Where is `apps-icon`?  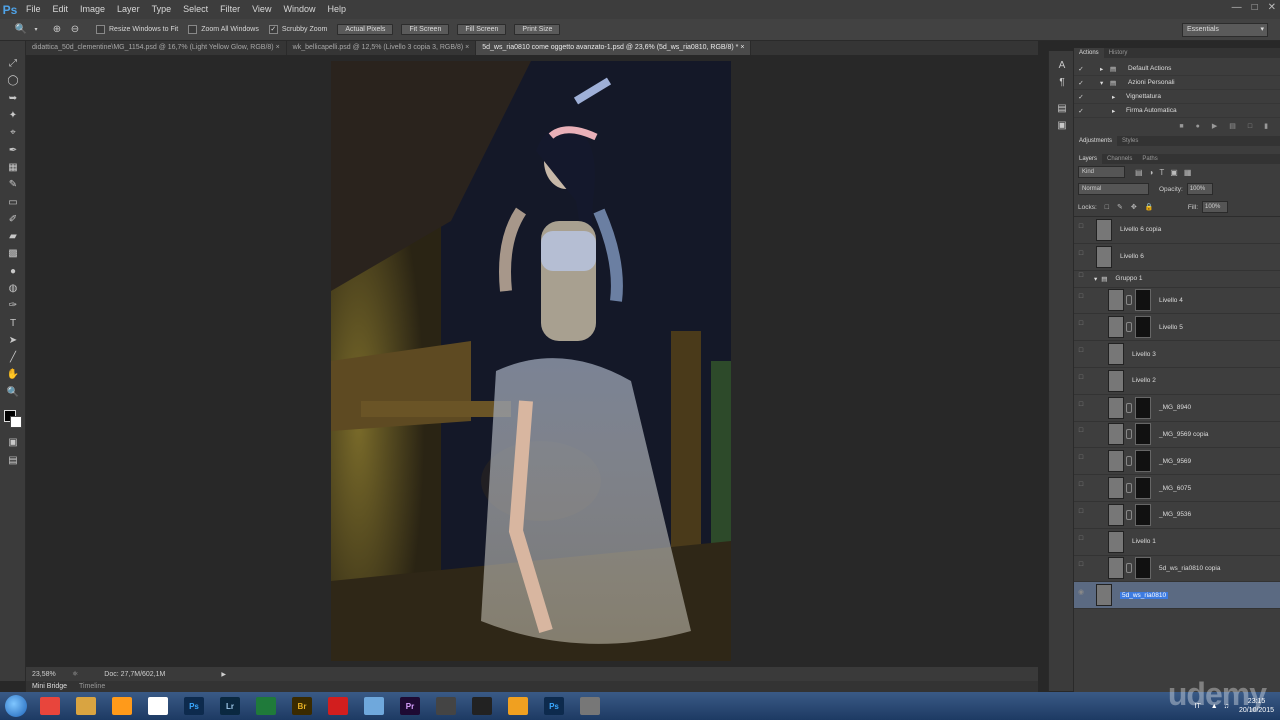 apps-icon is located at coordinates (158, 706).